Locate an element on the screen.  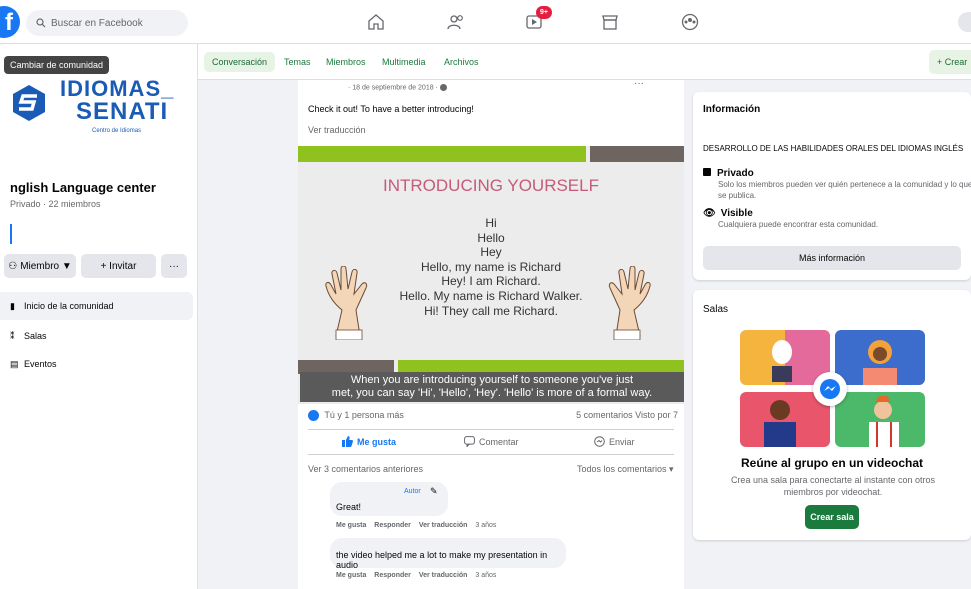
like-button: Me gusta is located at coordinates (369, 441).